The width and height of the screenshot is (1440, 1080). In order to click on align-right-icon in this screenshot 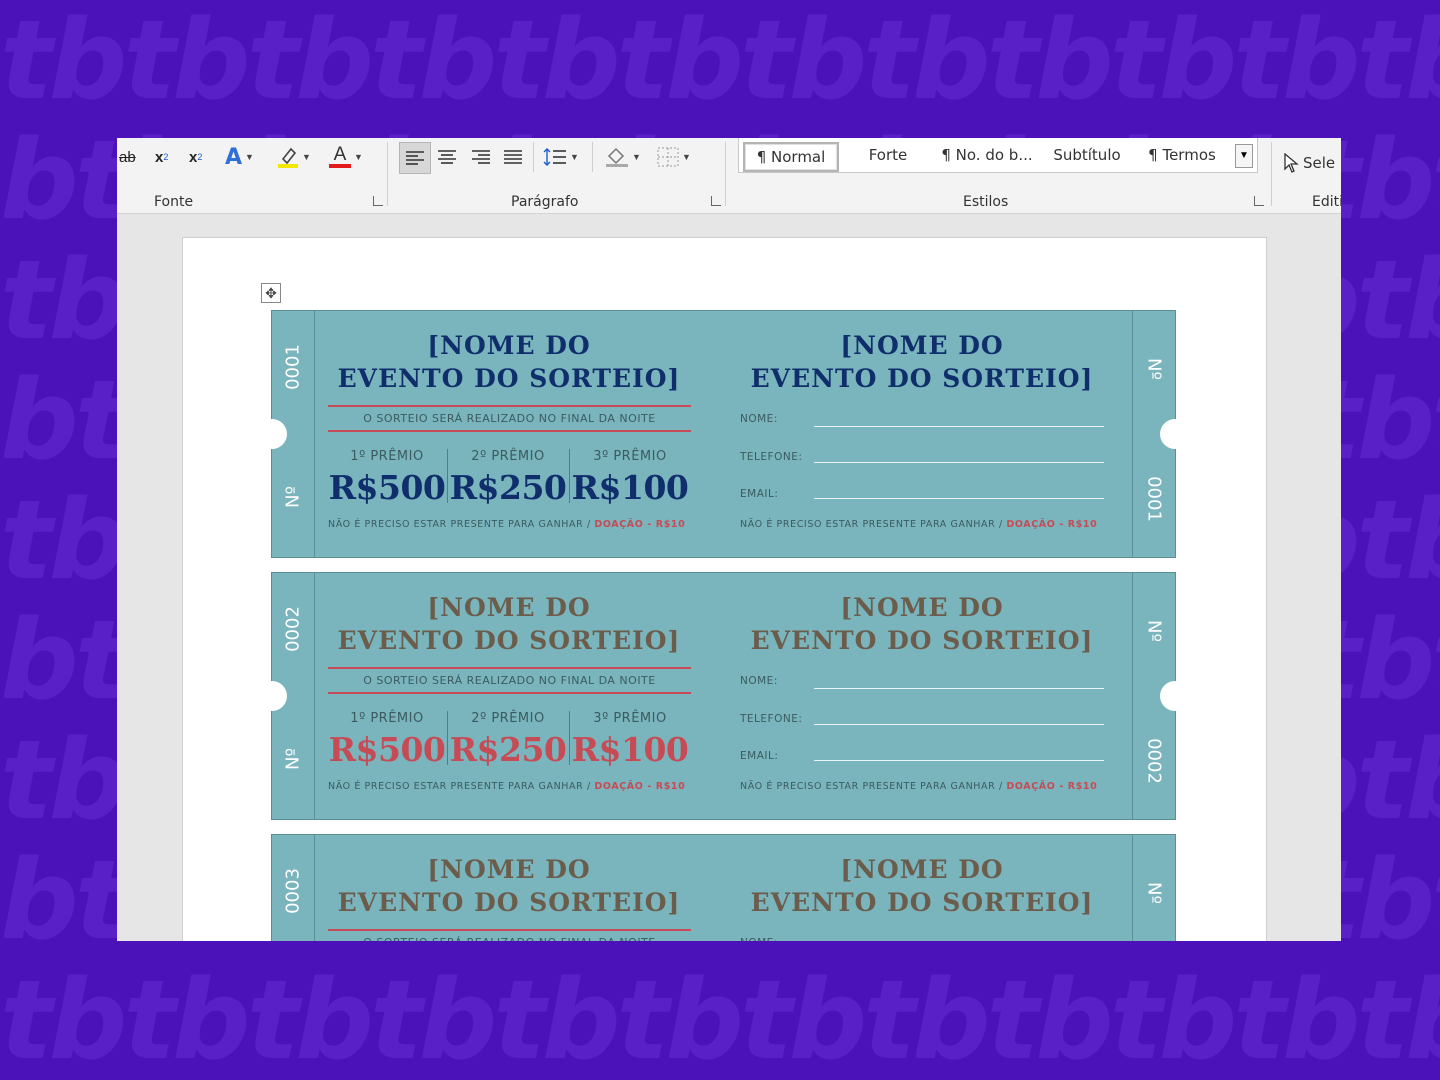, I will do `click(481, 157)`.